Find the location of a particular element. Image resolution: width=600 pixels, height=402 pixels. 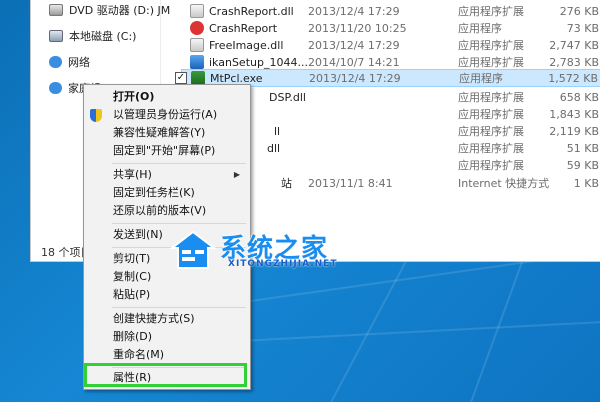

file-date: 2013/11/20 10:25 is located at coordinates (357, 28).